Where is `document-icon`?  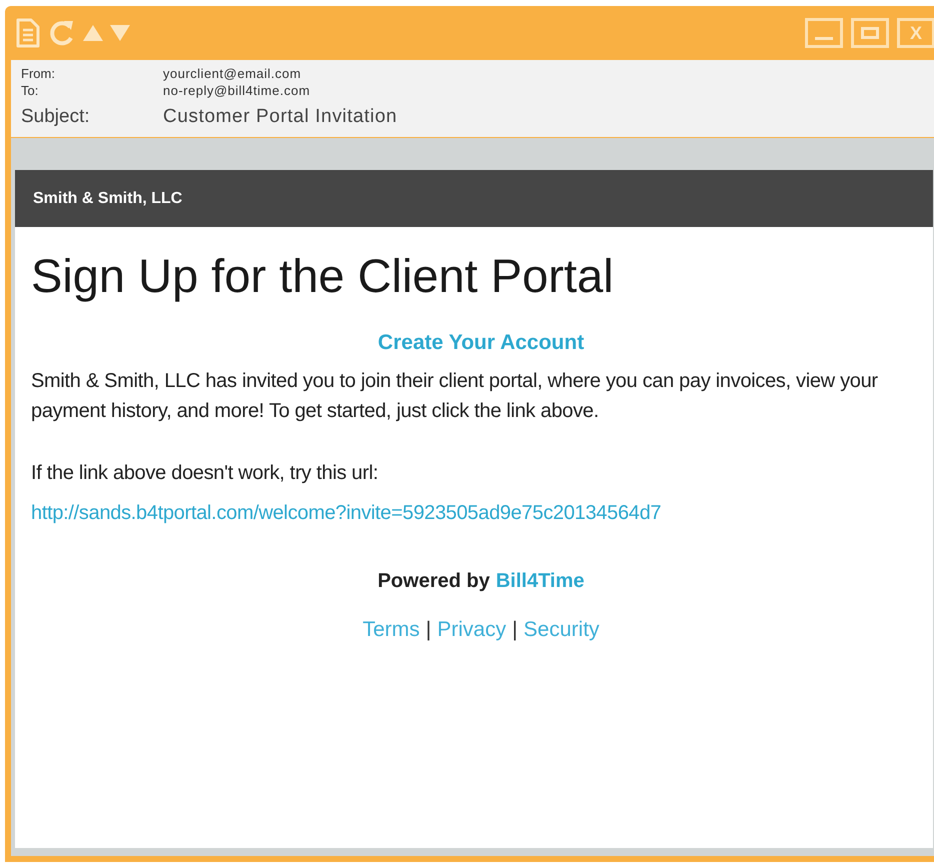 document-icon is located at coordinates (28, 33).